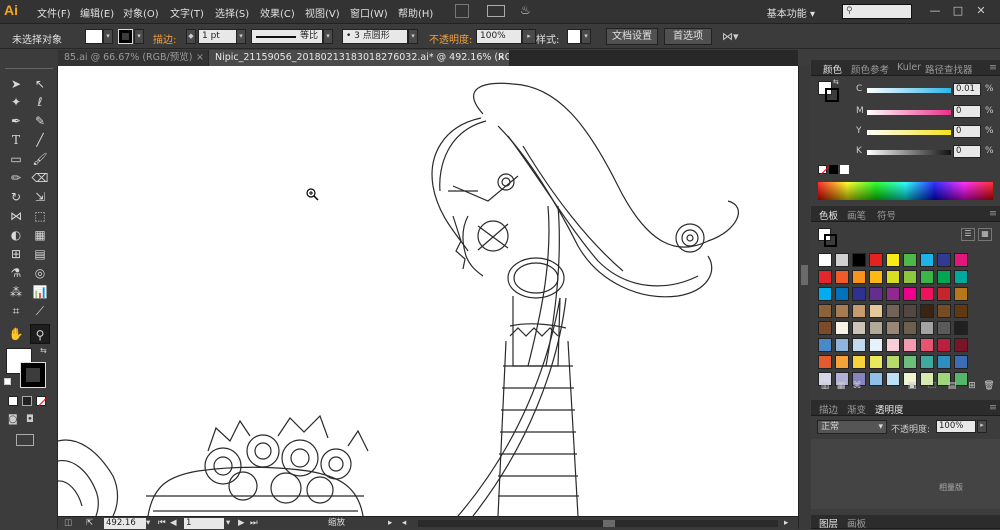 The width and height of the screenshot is (1000, 530). Describe the element at coordinates (40, 292) in the screenshot. I see `column-graph-tool-icon: 📊` at that location.